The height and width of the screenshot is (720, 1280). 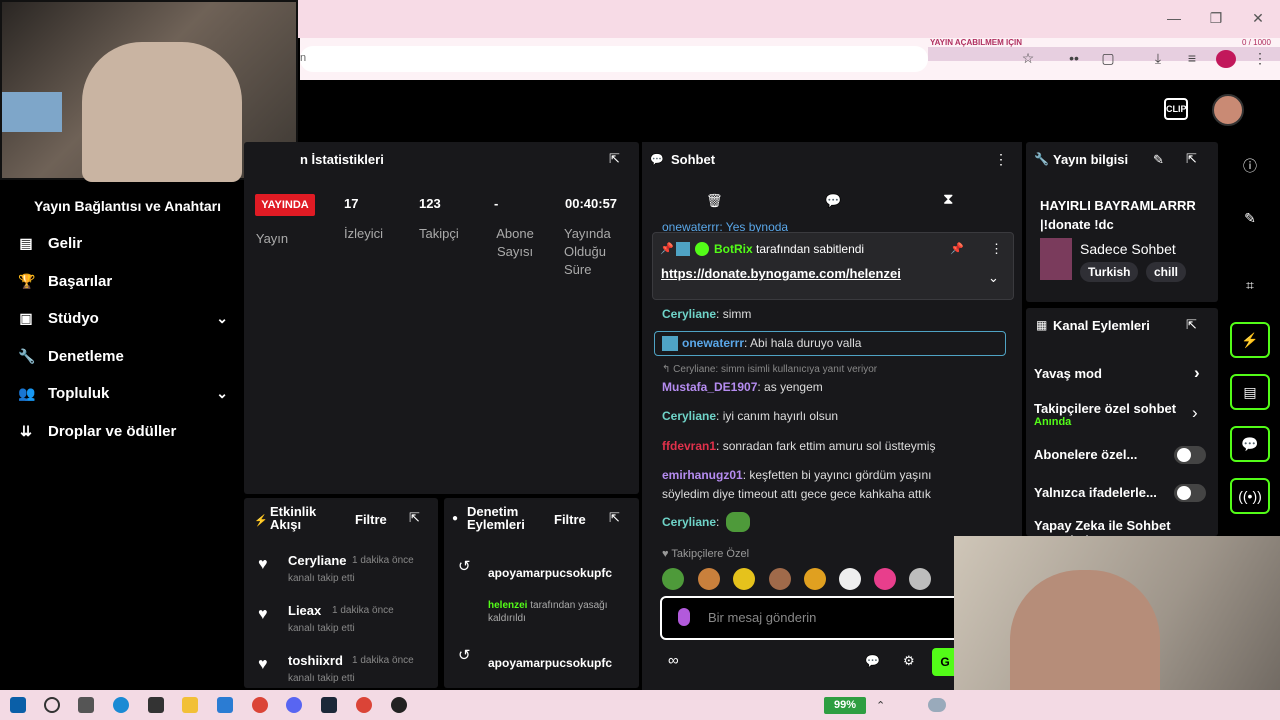 I want to click on pencil-icon: ✎, so click(x=1250, y=220).